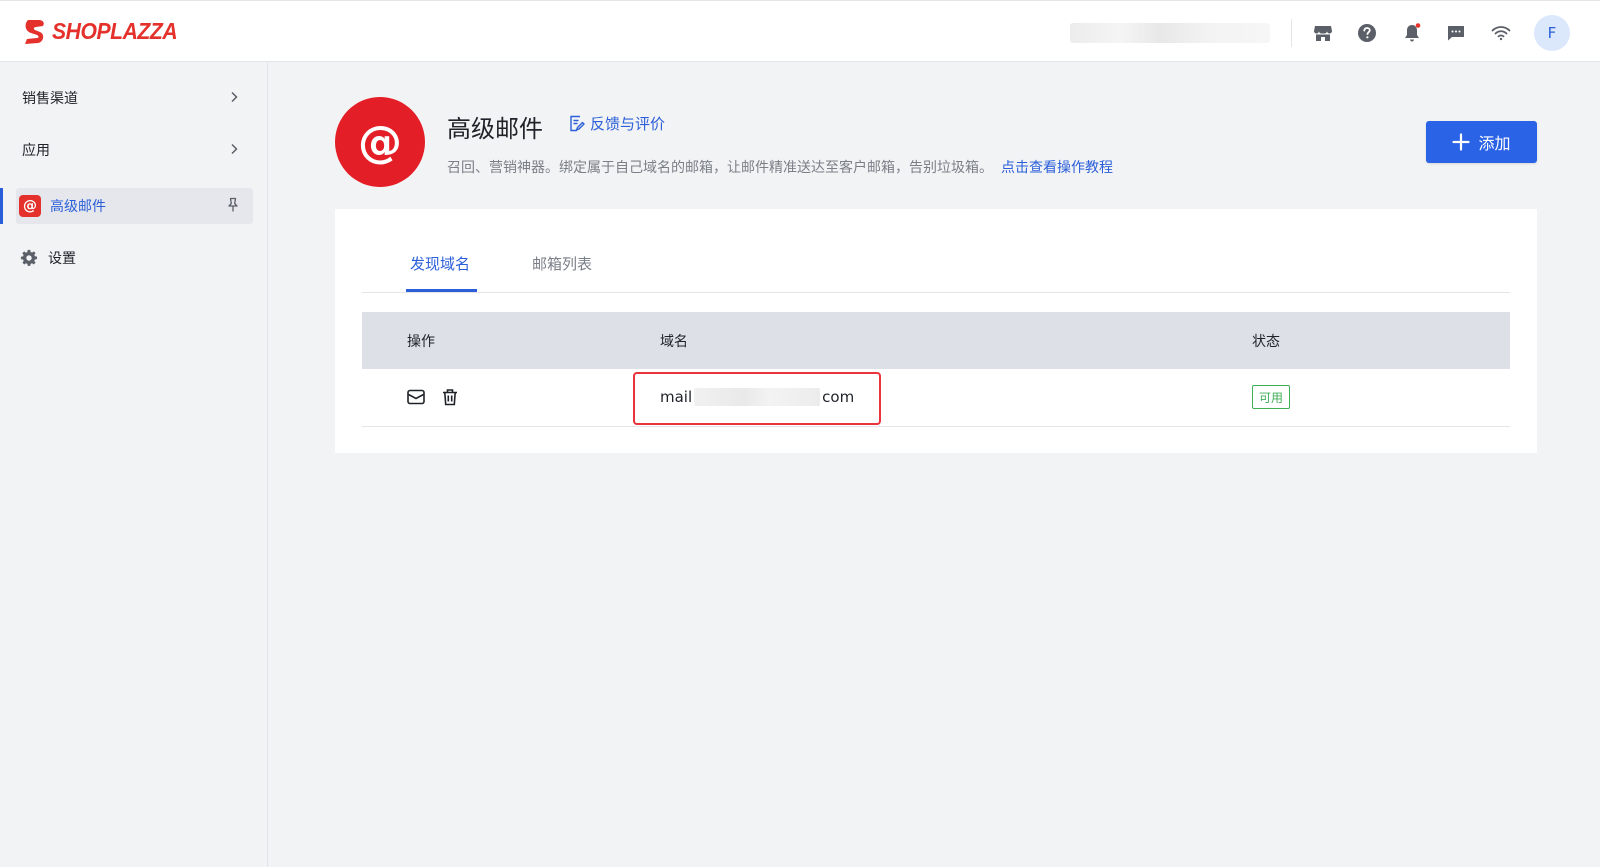  I want to click on table-header: 操作 域名 状态, so click(936, 340).